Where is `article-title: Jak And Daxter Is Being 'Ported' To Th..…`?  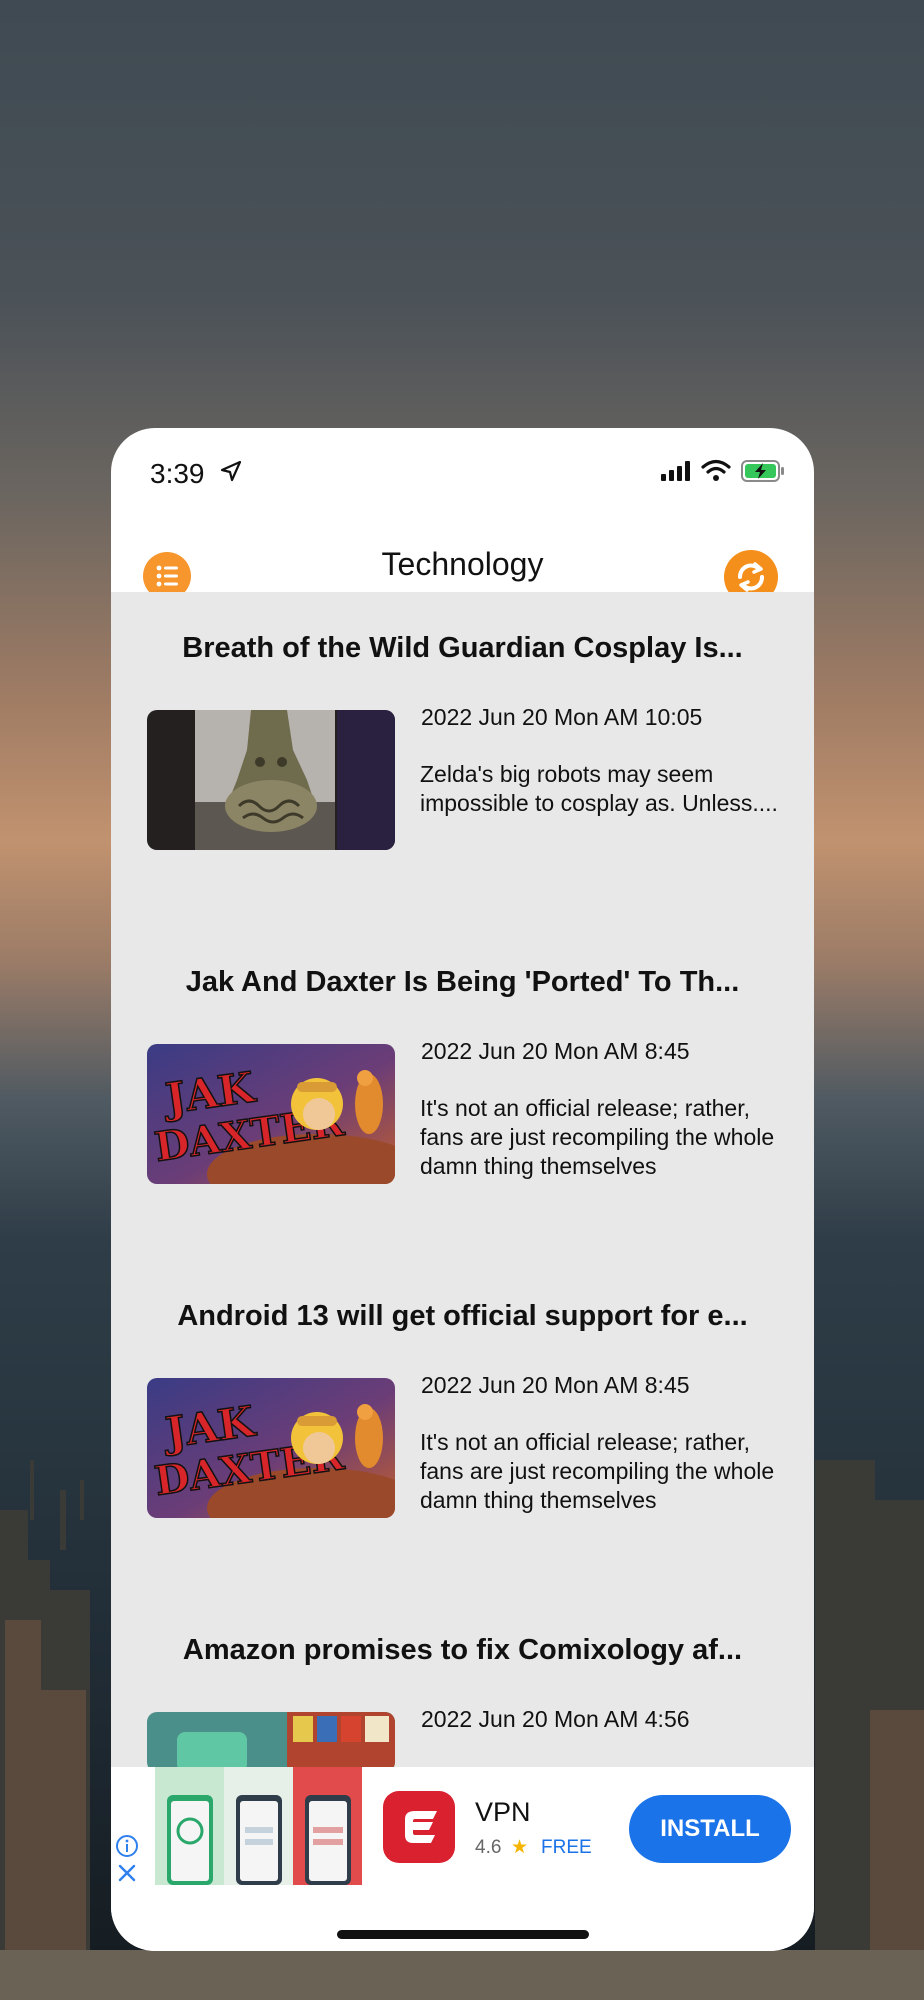 article-title: Jak And Daxter Is Being 'Ported' To Th..… is located at coordinates (462, 982).